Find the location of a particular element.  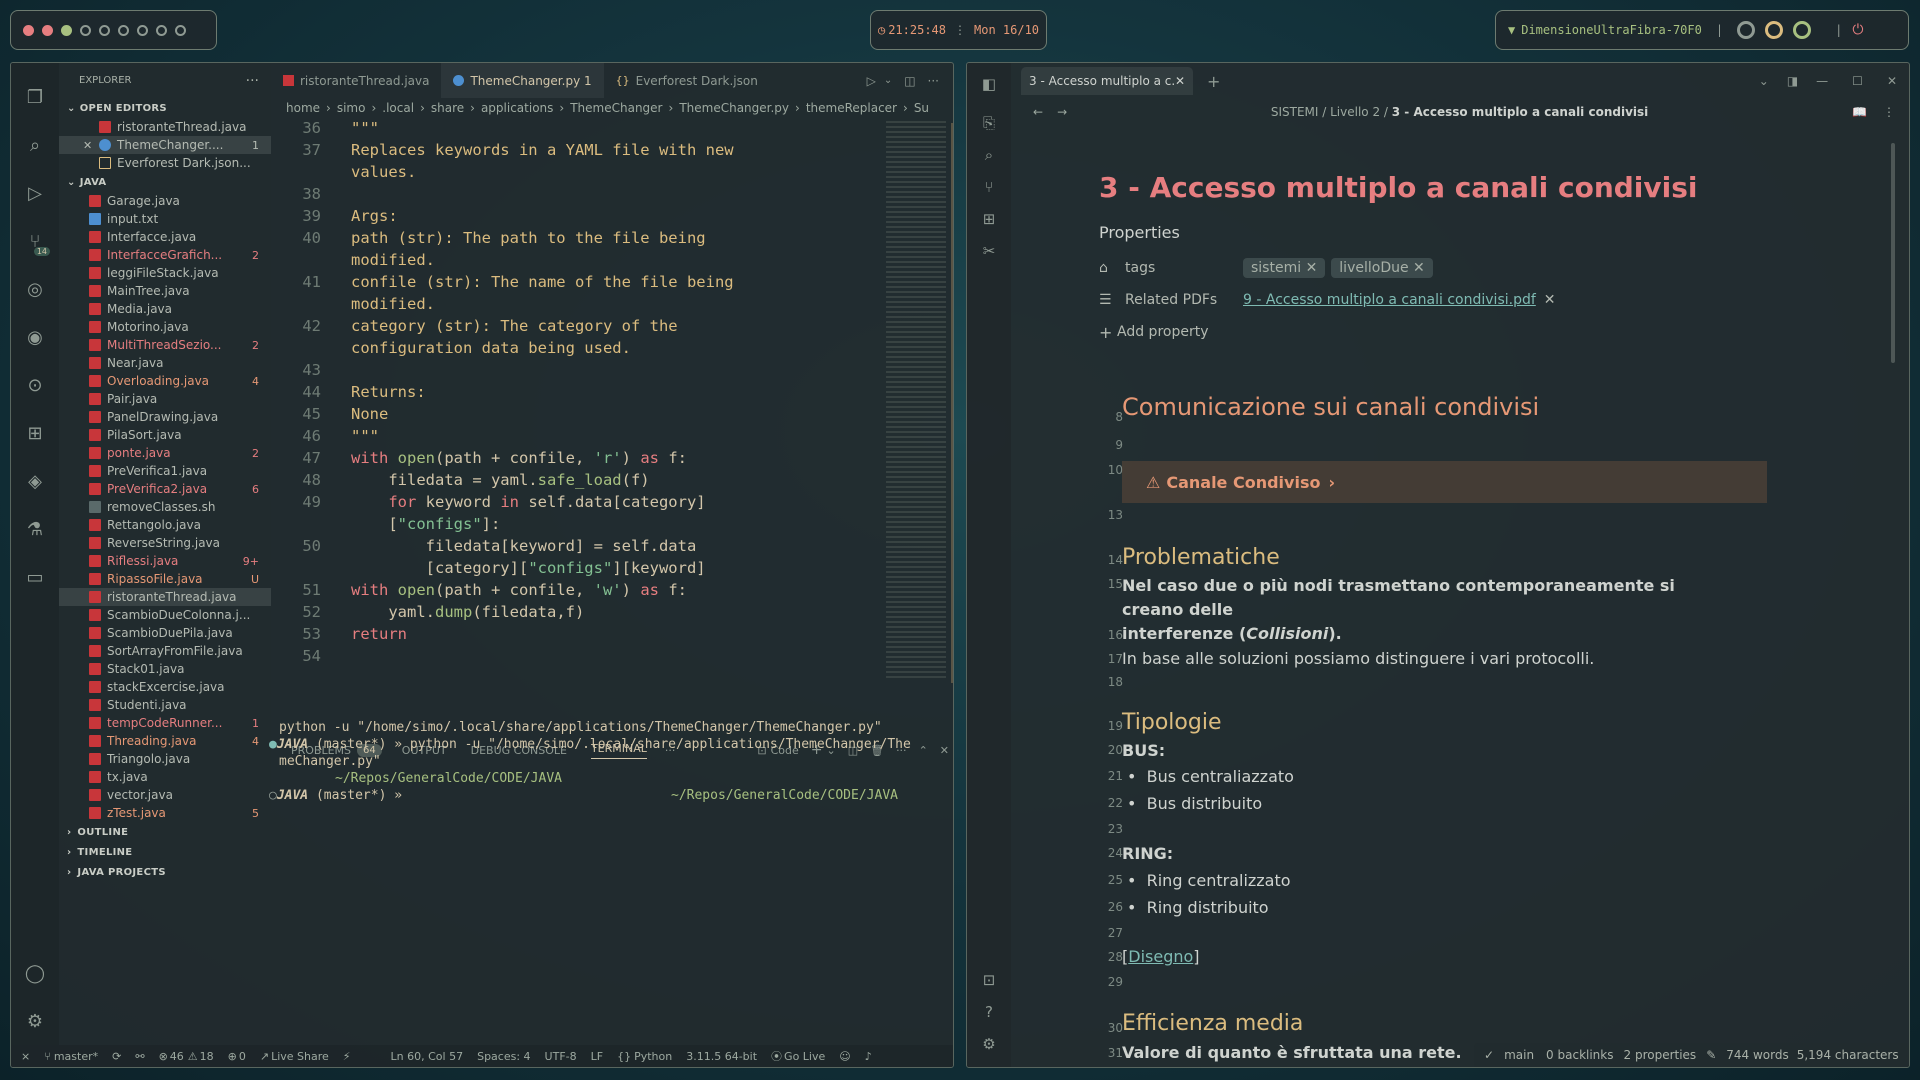

live-share-button: Live Share is located at coordinates (300, 1056).